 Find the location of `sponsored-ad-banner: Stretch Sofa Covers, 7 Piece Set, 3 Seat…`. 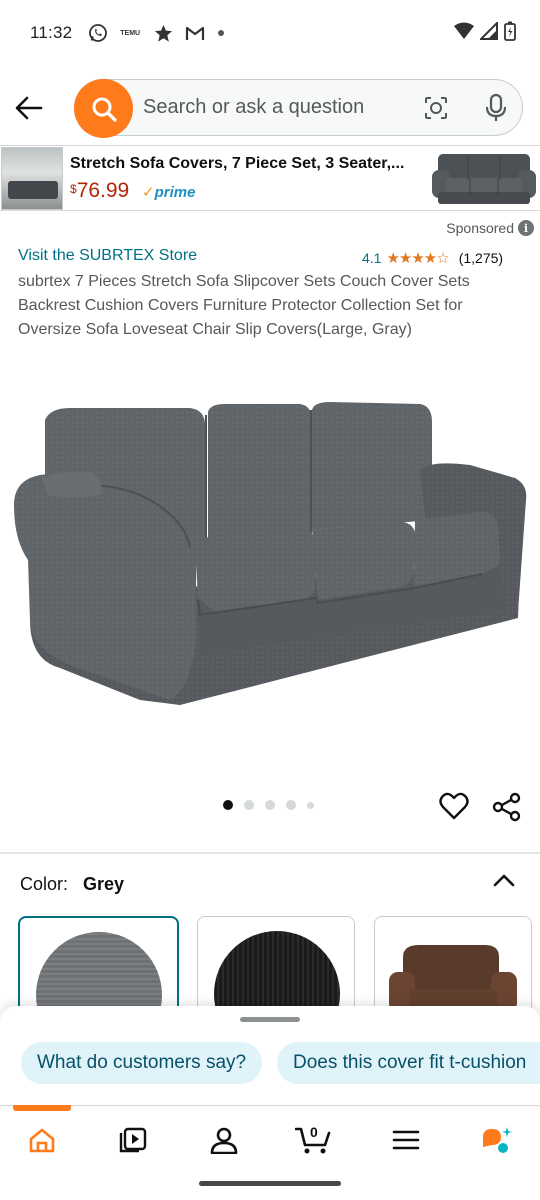

sponsored-ad-banner: Stretch Sofa Covers, 7 Piece Set, 3 Seat… is located at coordinates (270, 178).